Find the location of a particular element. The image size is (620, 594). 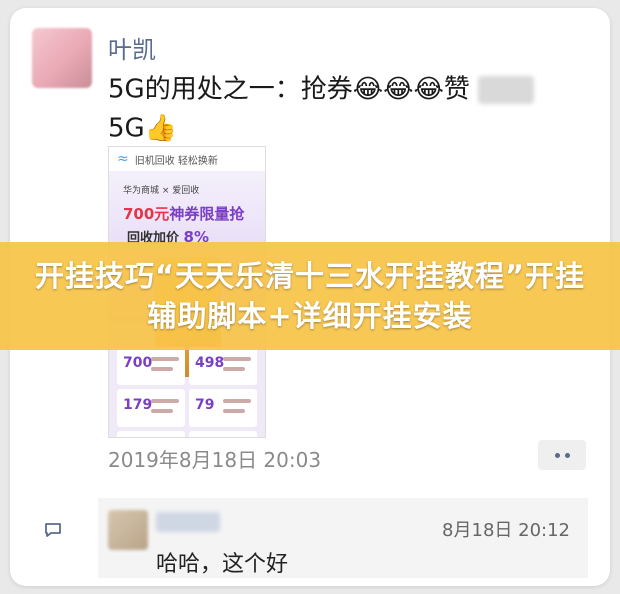

coupon-cell: 50 is located at coordinates (151, 434).